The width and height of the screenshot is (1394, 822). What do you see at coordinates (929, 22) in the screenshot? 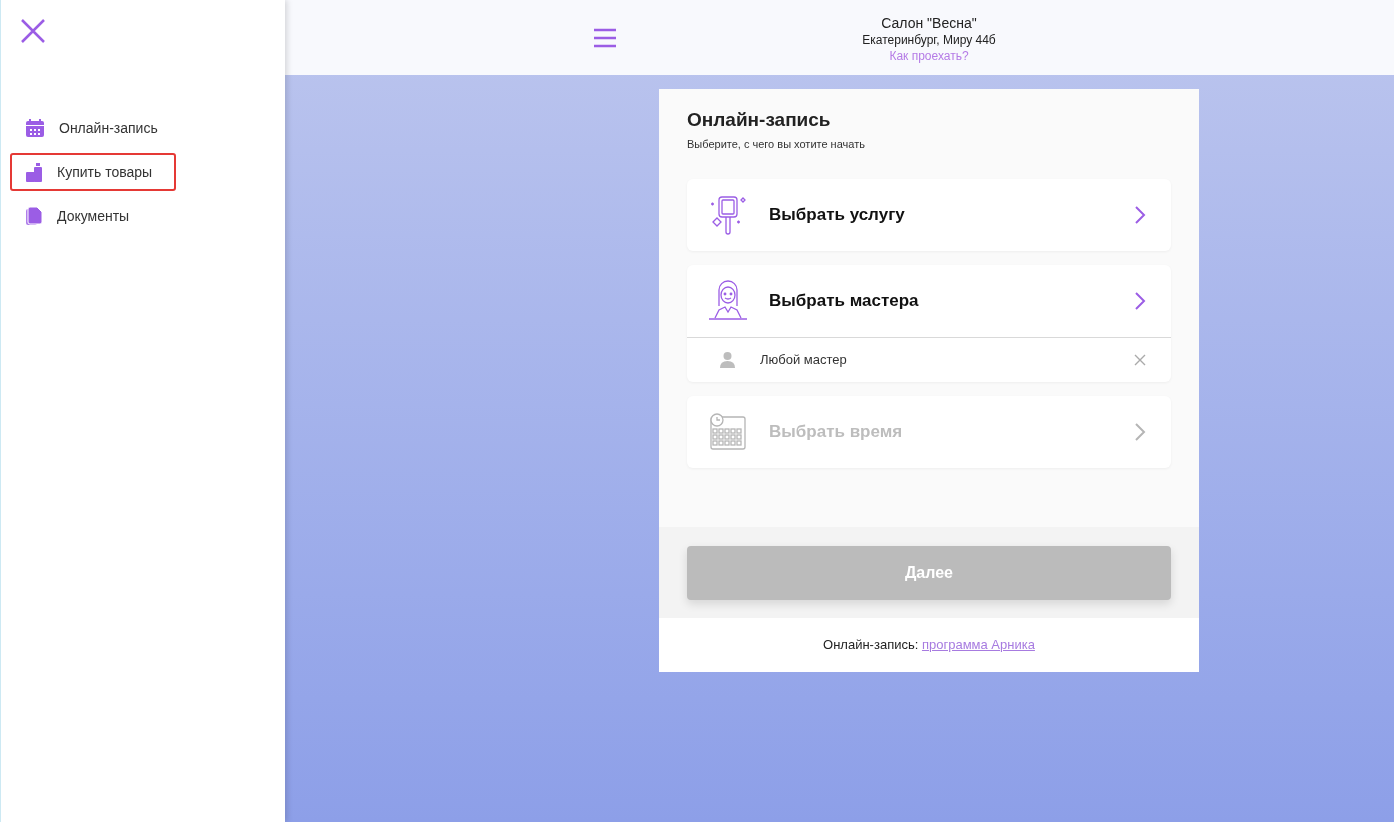
I see `salon-name: Салон "Весна"` at bounding box center [929, 22].